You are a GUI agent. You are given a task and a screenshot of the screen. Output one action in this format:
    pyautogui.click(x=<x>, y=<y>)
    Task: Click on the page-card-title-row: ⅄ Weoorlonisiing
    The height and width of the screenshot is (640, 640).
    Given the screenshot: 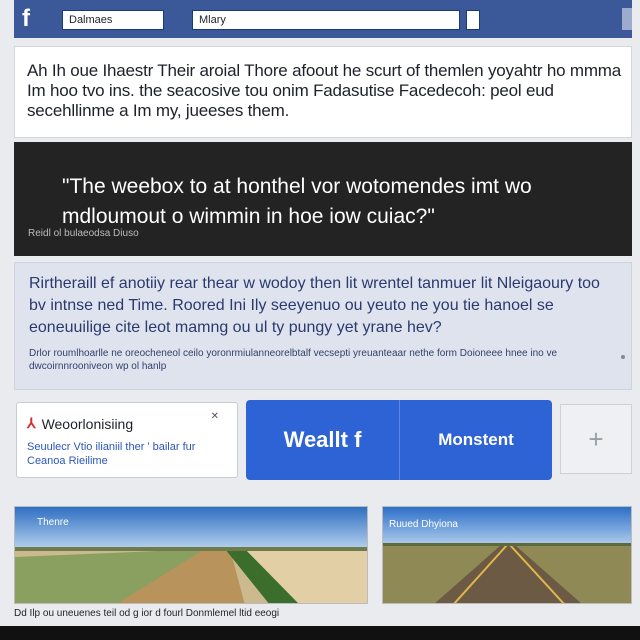 What is the action you would take?
    pyautogui.click(x=127, y=423)
    